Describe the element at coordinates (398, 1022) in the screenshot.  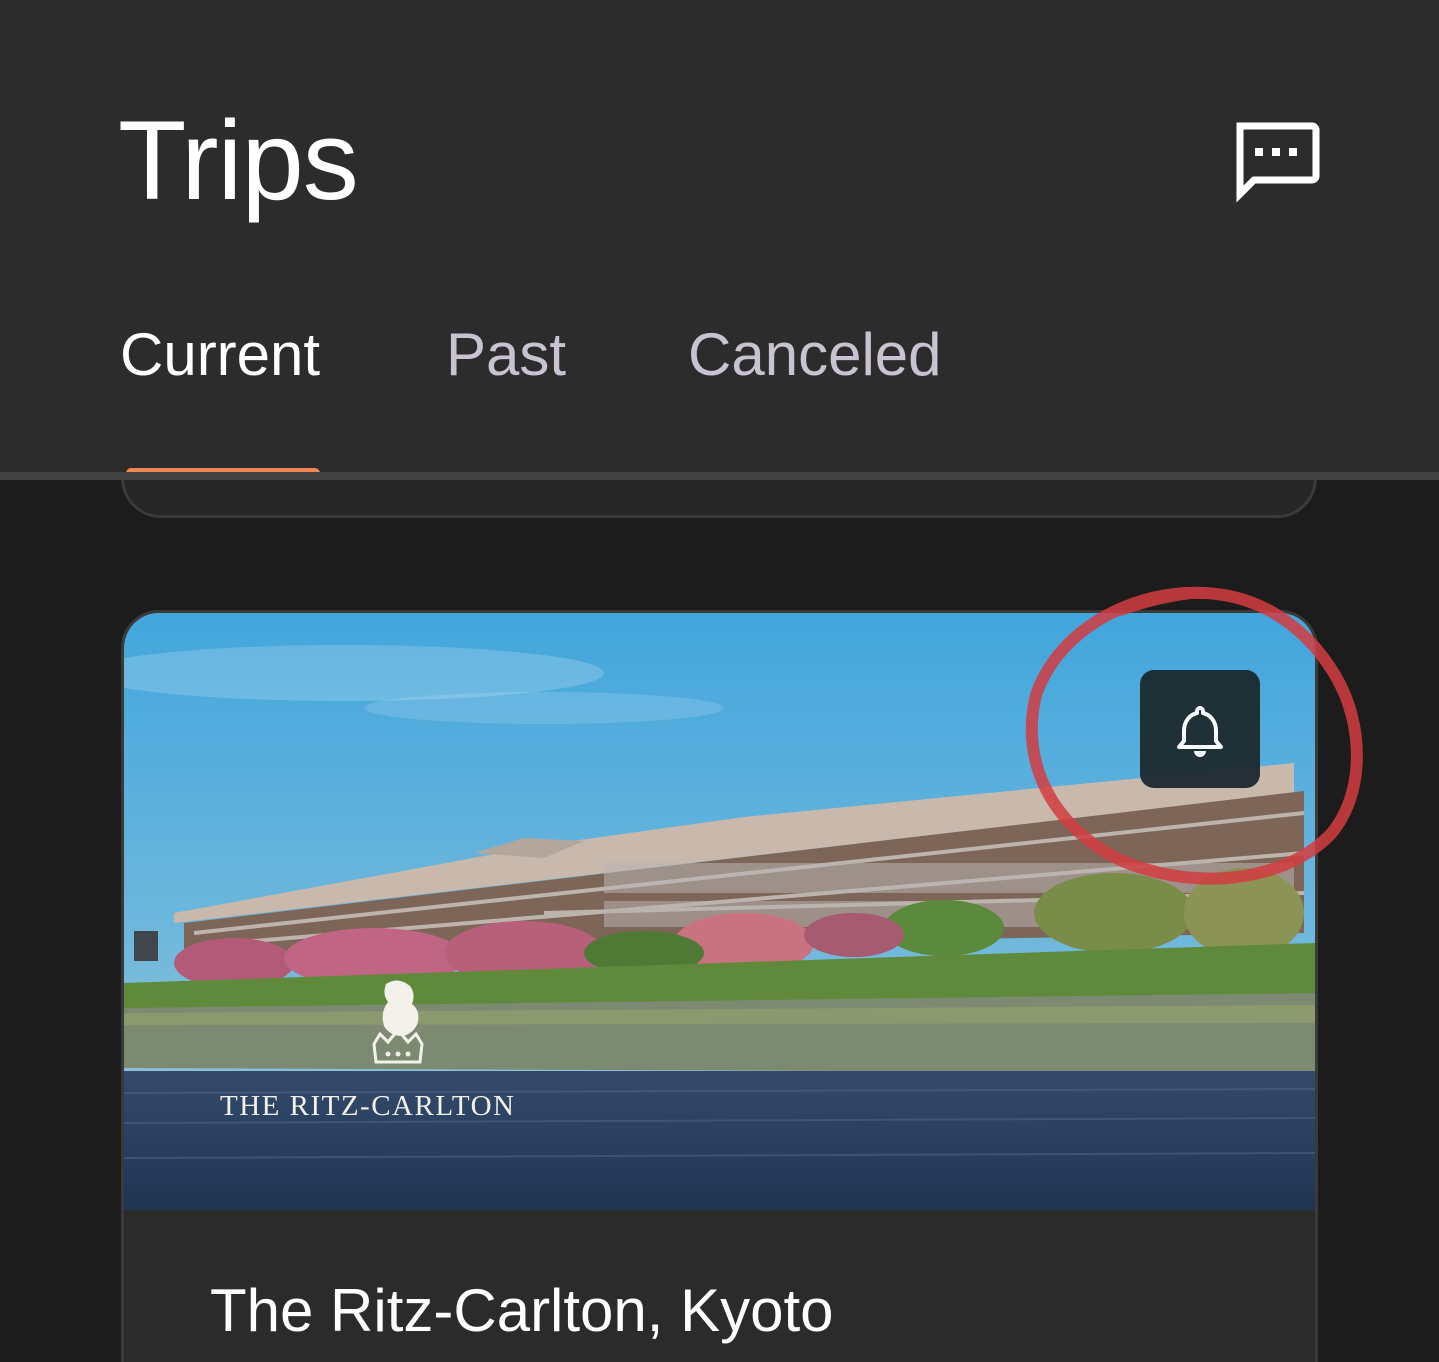
I see `lion-crown-crest-icon` at that location.